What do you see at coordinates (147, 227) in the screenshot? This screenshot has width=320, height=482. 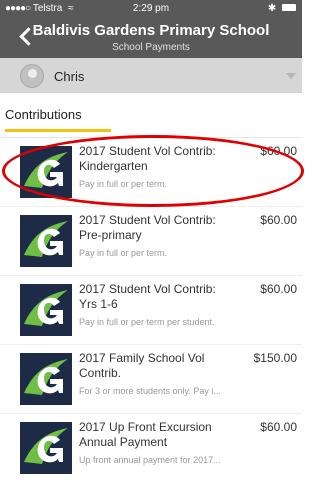 I see `item-title: 2017 Student Vol Contrib: Pre-primary` at bounding box center [147, 227].